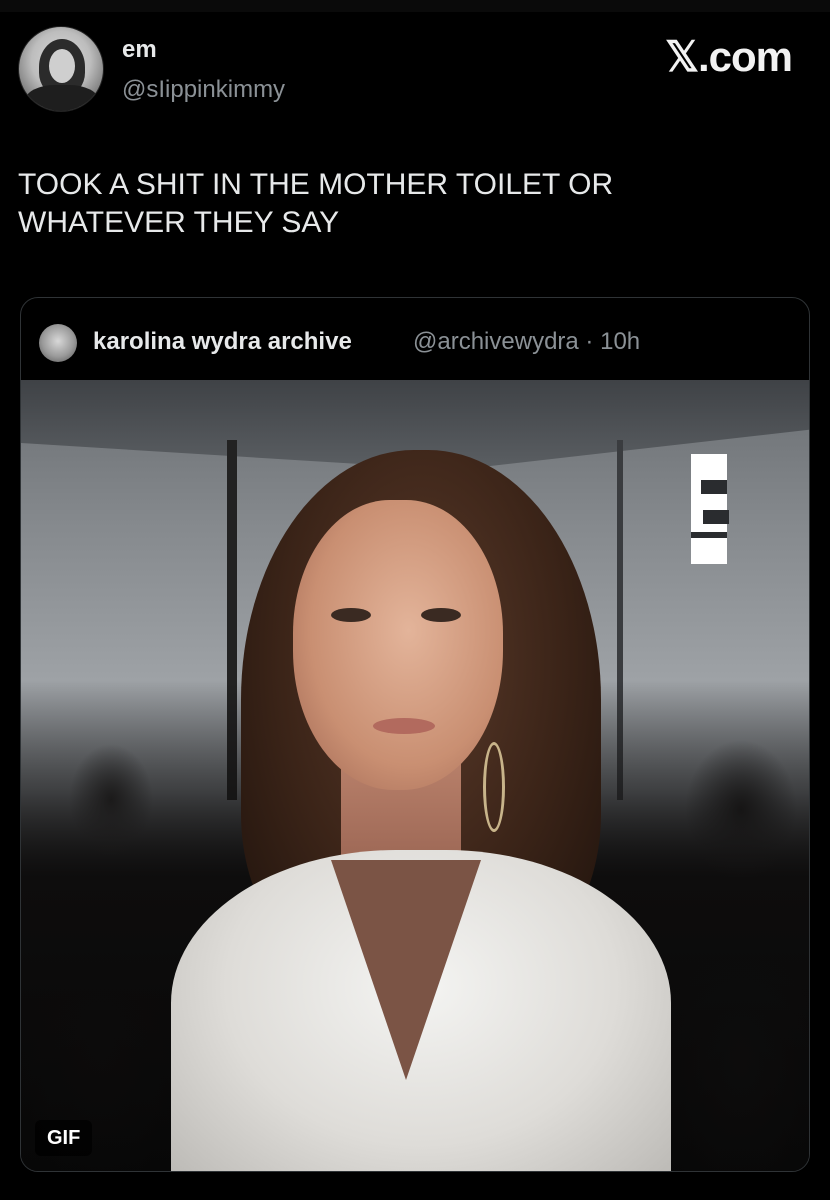  What do you see at coordinates (64, 1138) in the screenshot?
I see `gif-badge: GIF` at bounding box center [64, 1138].